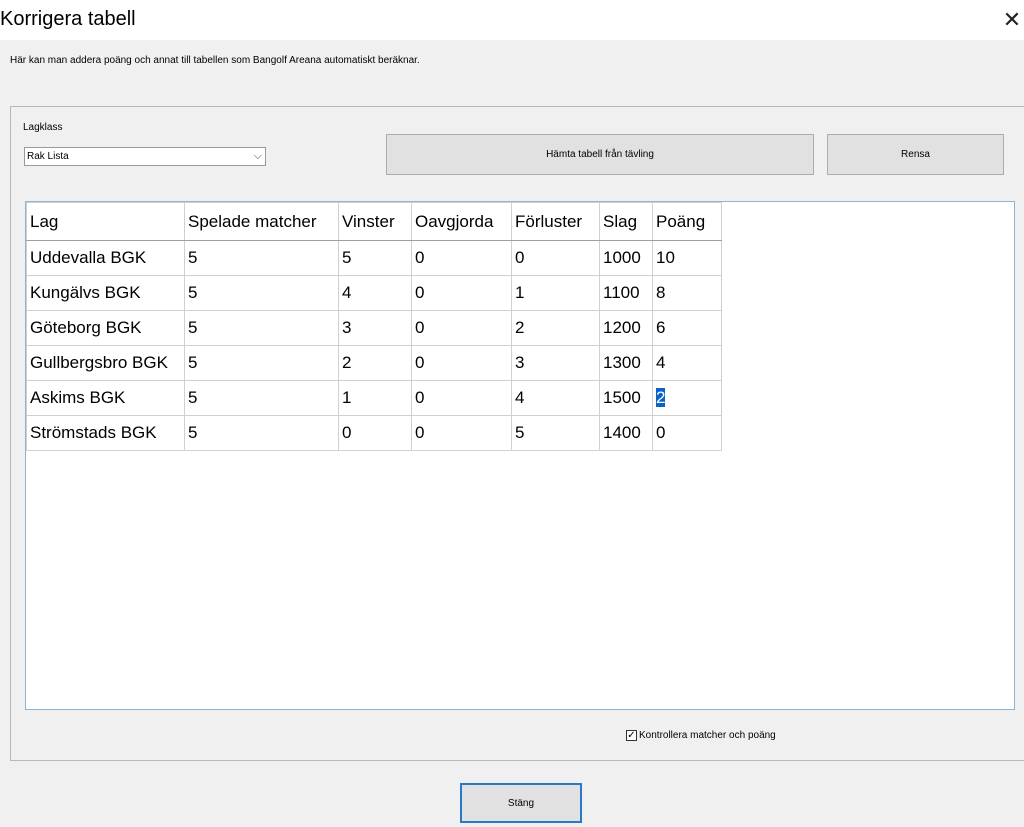 The image size is (1024, 827). I want to click on verify-checkbox-label: Kontrollera matcher och poäng, so click(707, 735).